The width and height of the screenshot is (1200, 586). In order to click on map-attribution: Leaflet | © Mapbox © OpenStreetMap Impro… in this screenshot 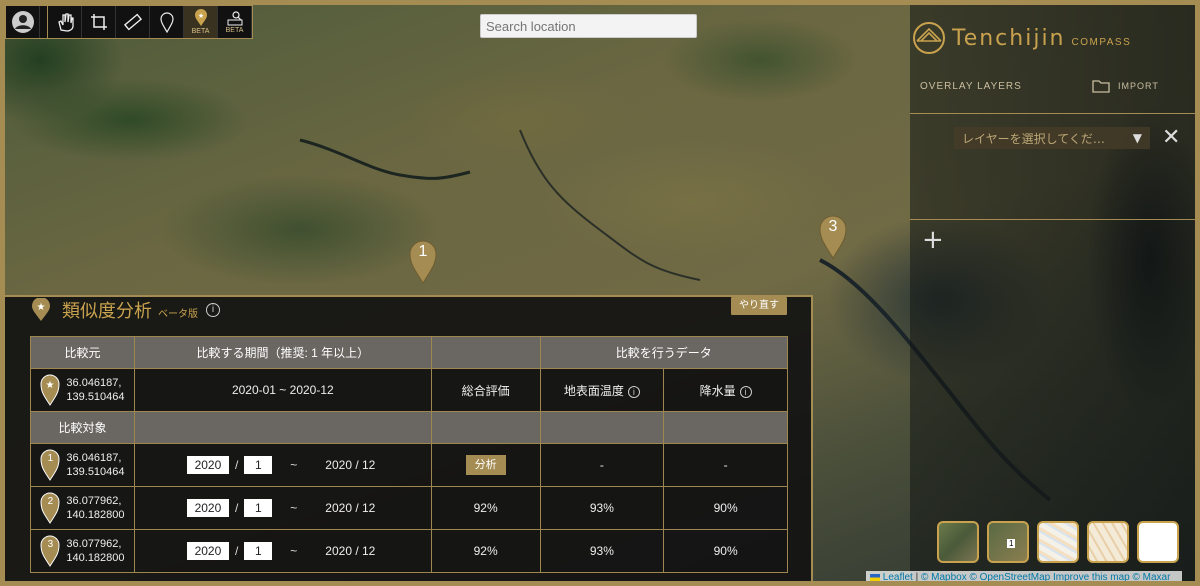, I will do `click(1024, 578)`.